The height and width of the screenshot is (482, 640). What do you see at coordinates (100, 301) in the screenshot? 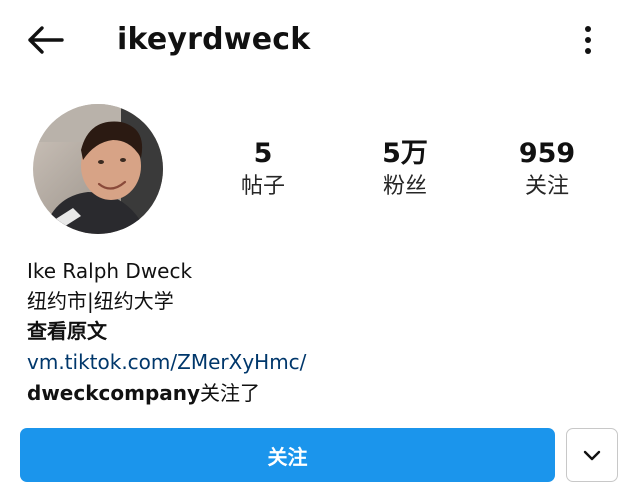
I see `bio-location: 纽约市|纽约大学` at bounding box center [100, 301].